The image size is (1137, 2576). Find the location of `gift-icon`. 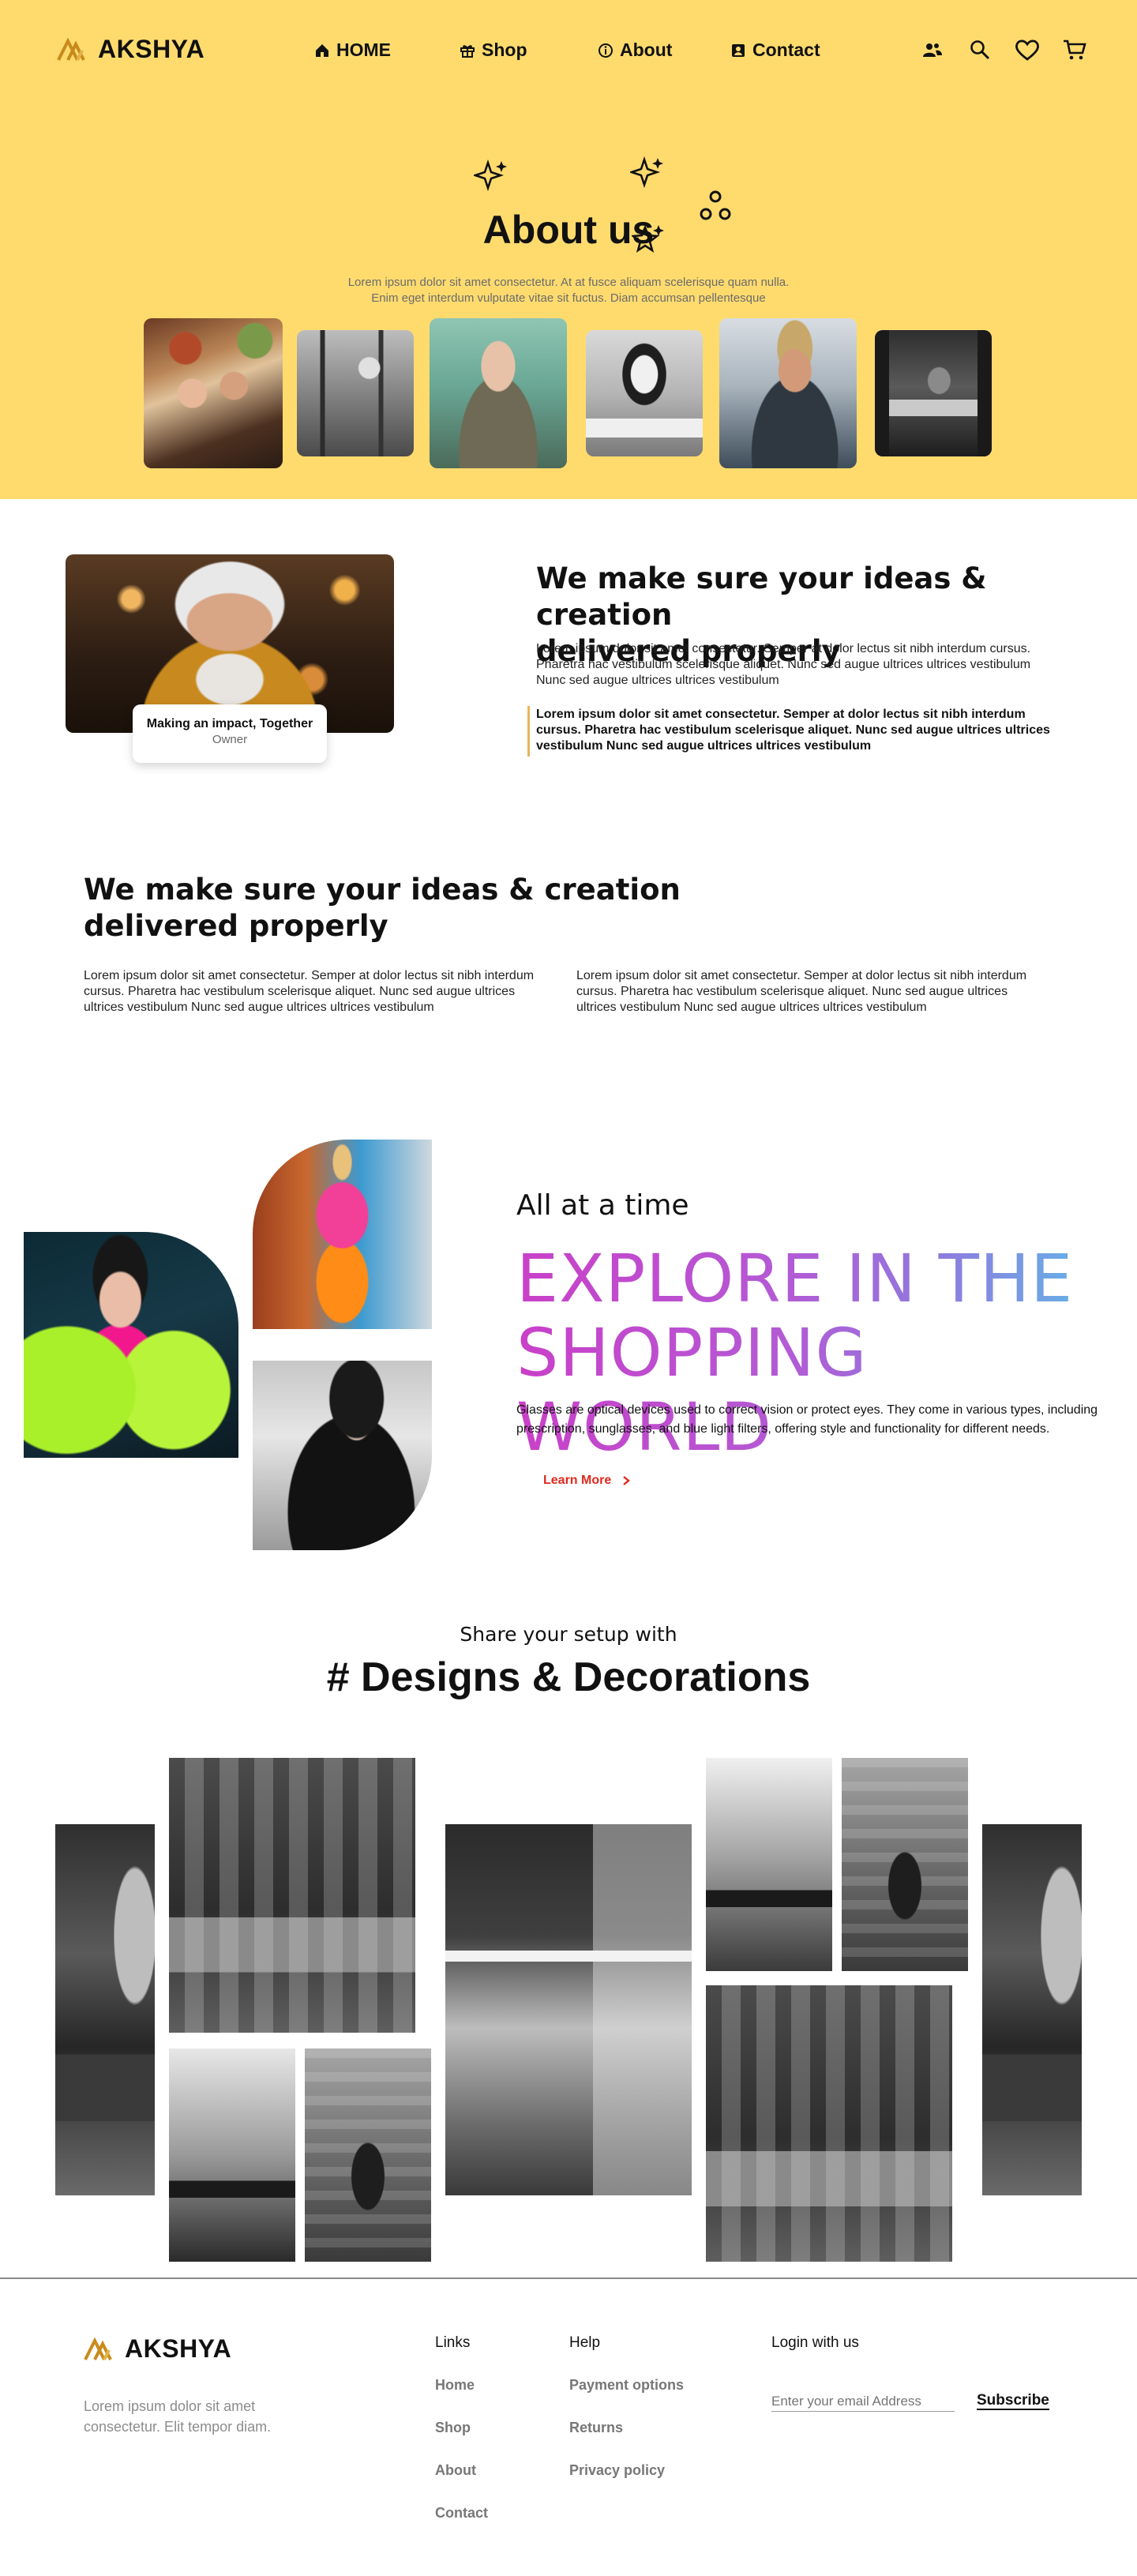

gift-icon is located at coordinates (468, 51).